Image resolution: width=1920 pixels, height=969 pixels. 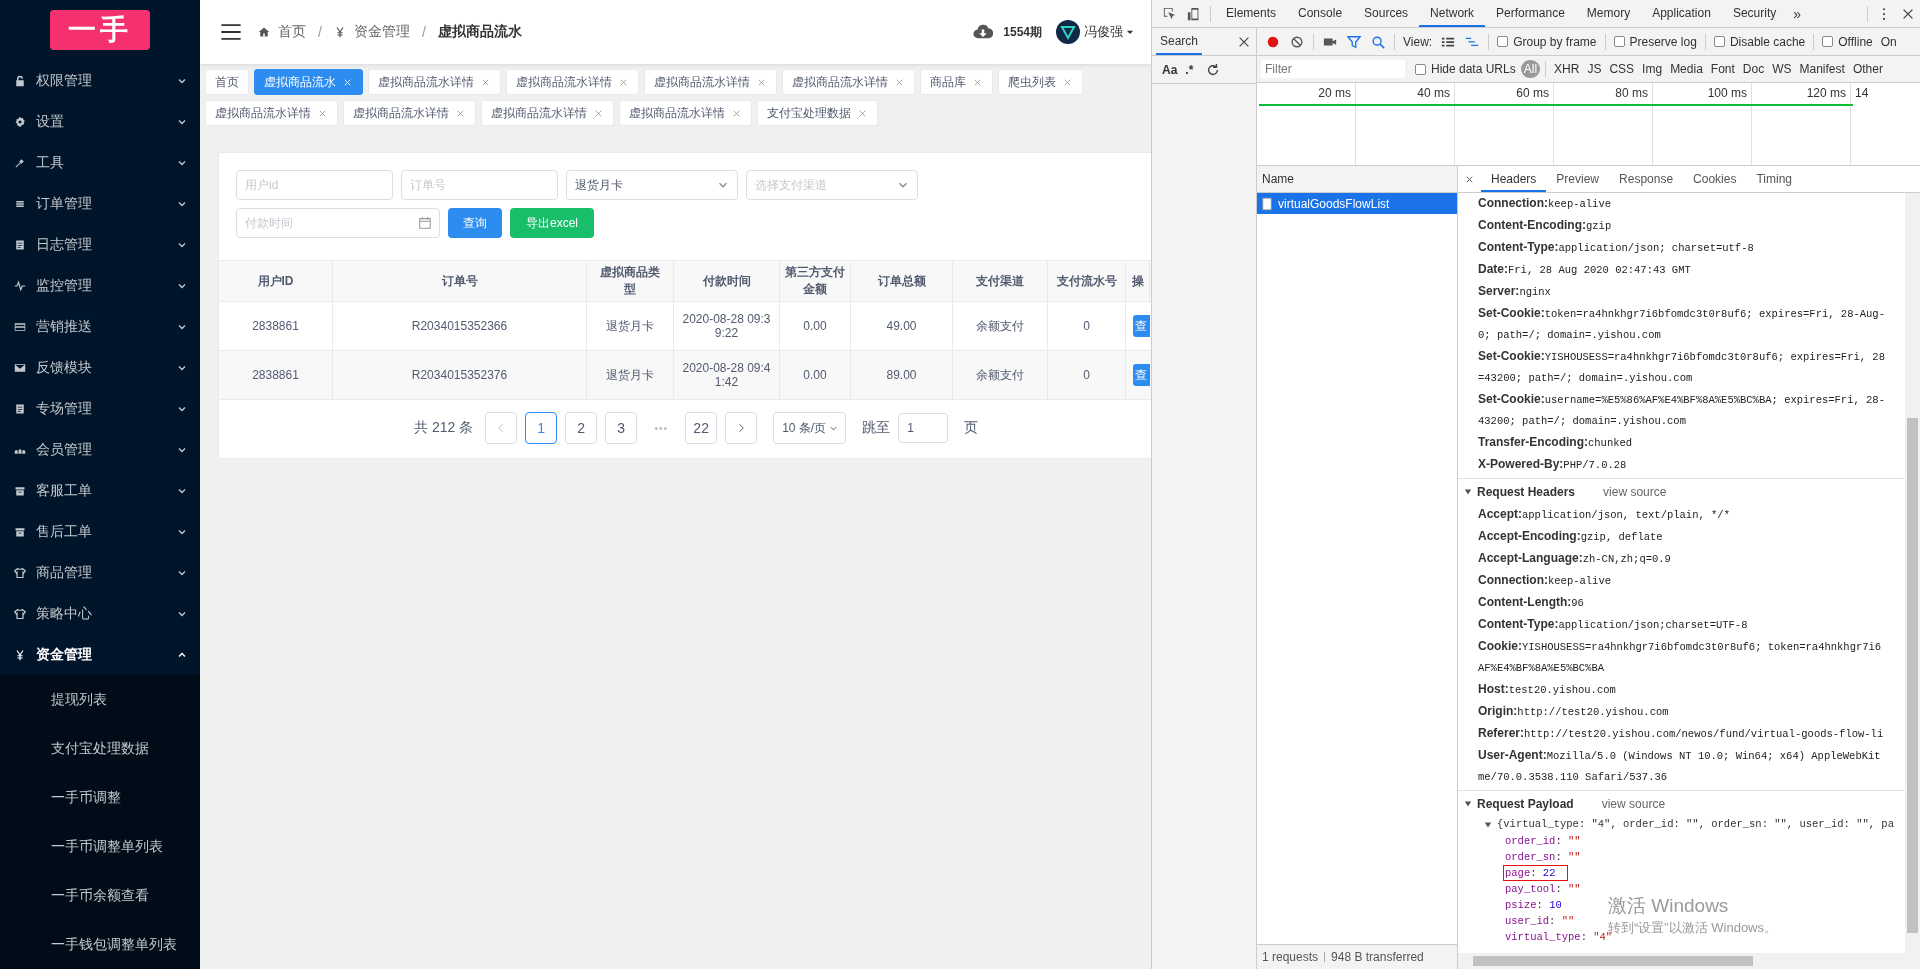 What do you see at coordinates (1753, 69) in the screenshot?
I see `type-filter: Doc` at bounding box center [1753, 69].